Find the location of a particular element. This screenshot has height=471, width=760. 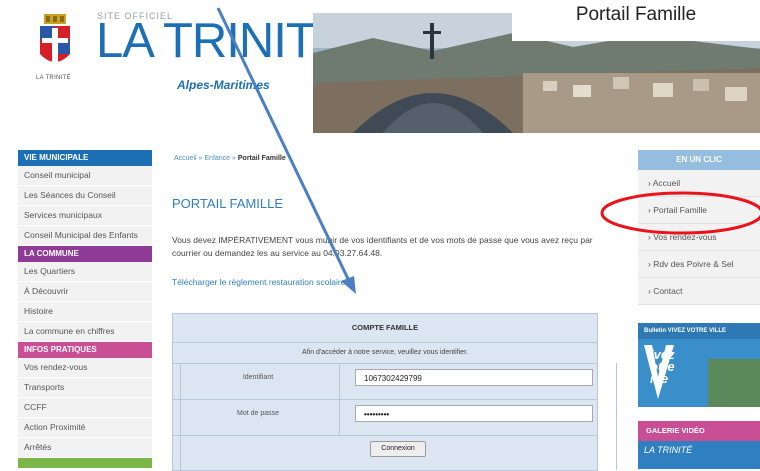

quicklink-contact: › Contact is located at coordinates (699, 291).